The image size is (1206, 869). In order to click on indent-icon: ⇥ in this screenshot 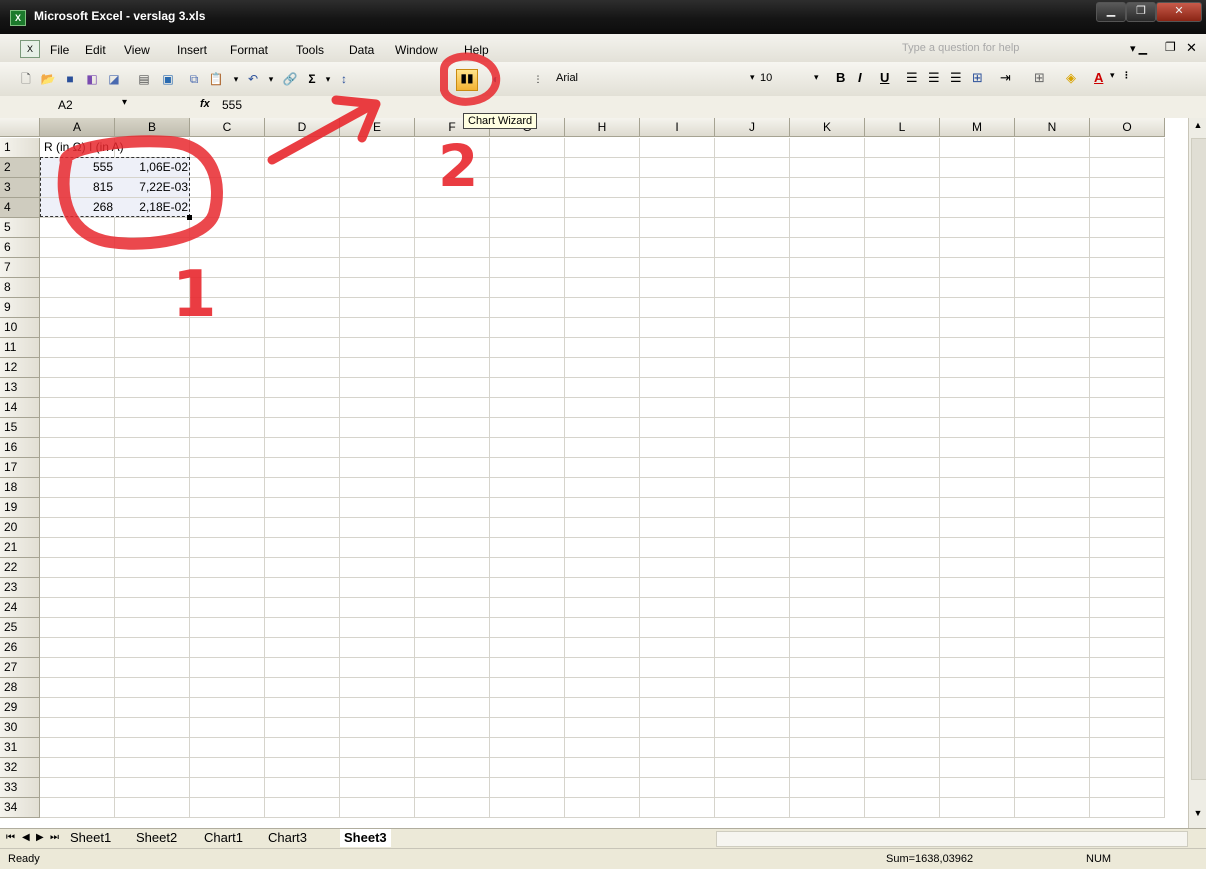, I will do `click(1005, 78)`.